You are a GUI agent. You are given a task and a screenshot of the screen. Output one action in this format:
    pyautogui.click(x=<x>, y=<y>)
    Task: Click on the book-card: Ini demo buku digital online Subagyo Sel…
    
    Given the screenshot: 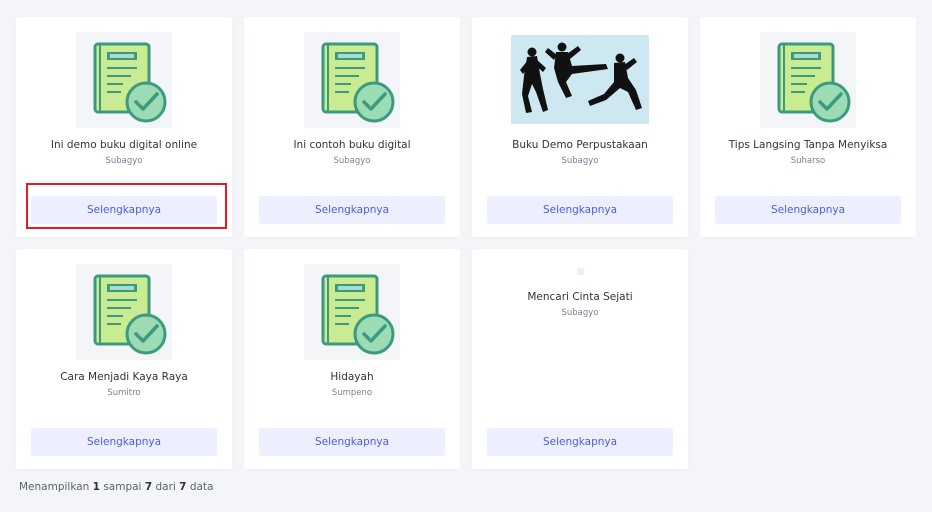 What is the action you would take?
    pyautogui.click(x=124, y=127)
    